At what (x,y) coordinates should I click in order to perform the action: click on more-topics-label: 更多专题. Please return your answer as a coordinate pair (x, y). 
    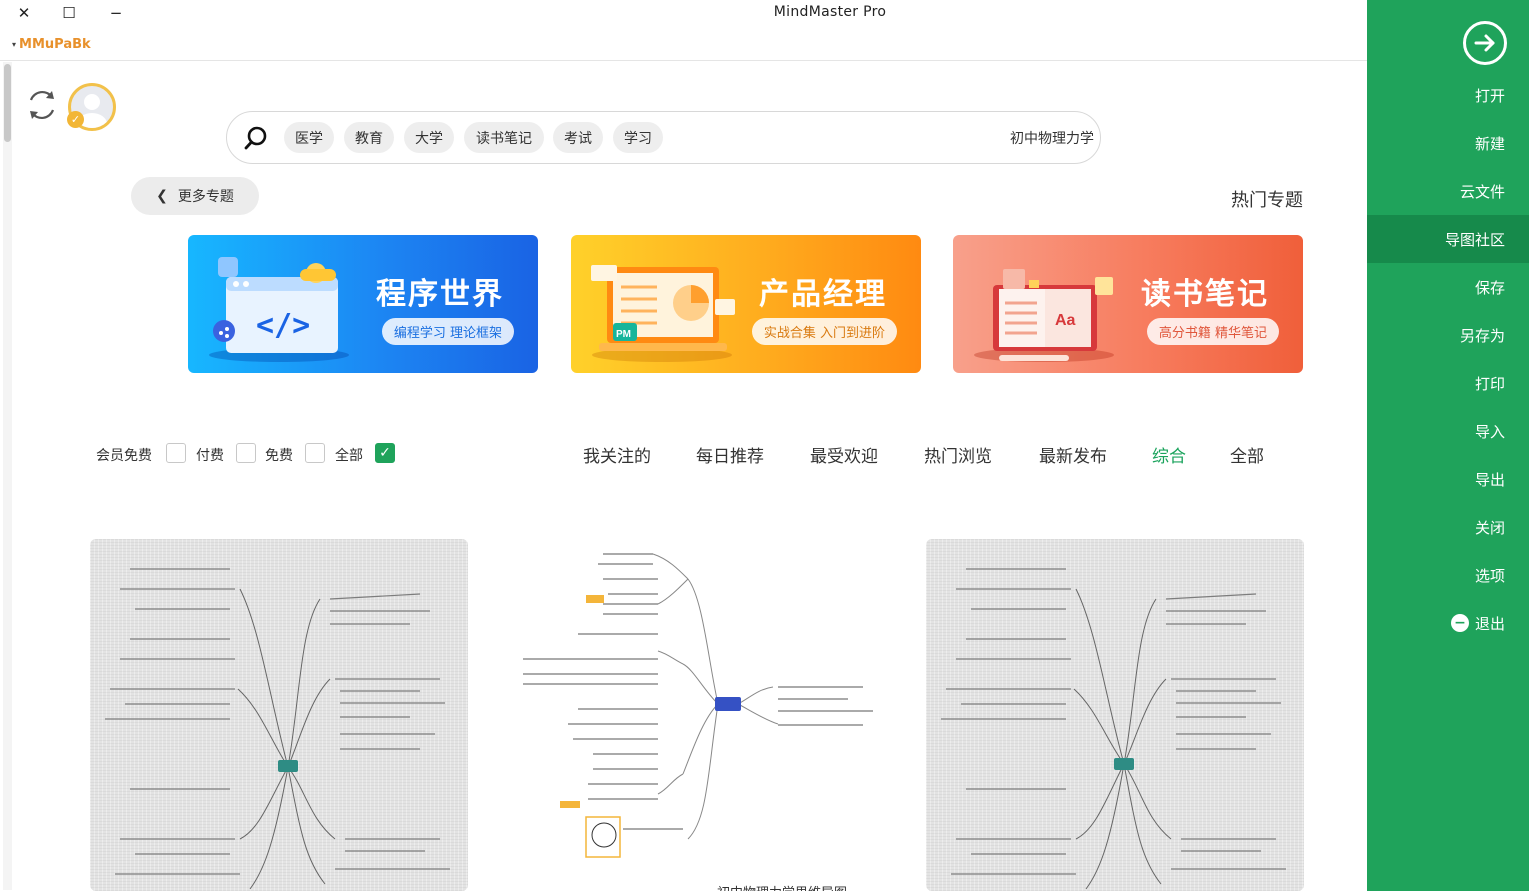
    Looking at the image, I should click on (205, 197).